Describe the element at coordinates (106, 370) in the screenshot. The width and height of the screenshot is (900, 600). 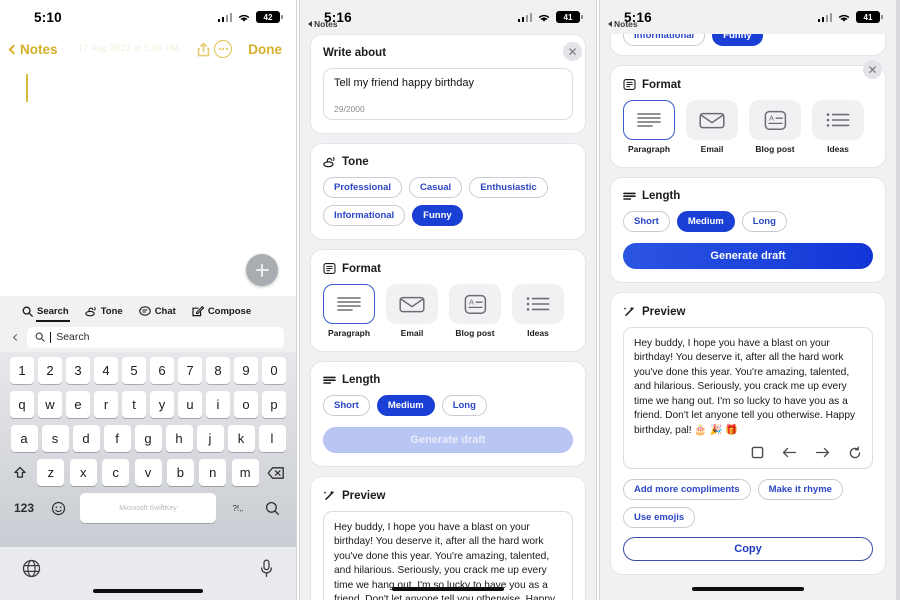
I see `key: 4` at that location.